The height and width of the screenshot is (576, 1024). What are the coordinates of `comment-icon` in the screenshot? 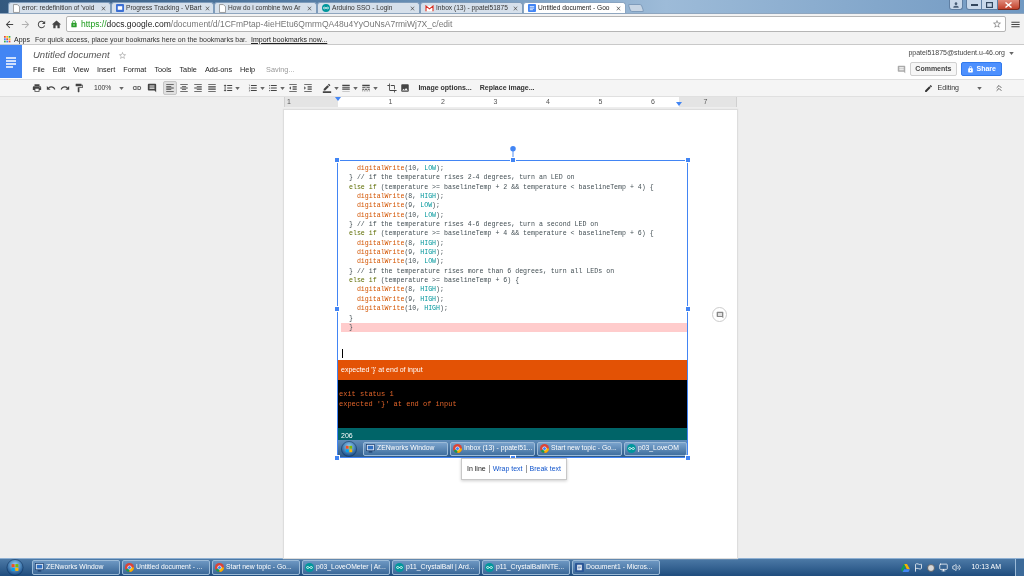 It's located at (152, 88).